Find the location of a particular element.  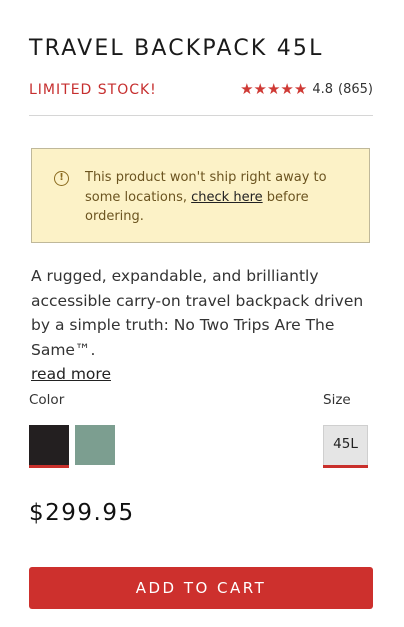

color-label: Color is located at coordinates (47, 400).